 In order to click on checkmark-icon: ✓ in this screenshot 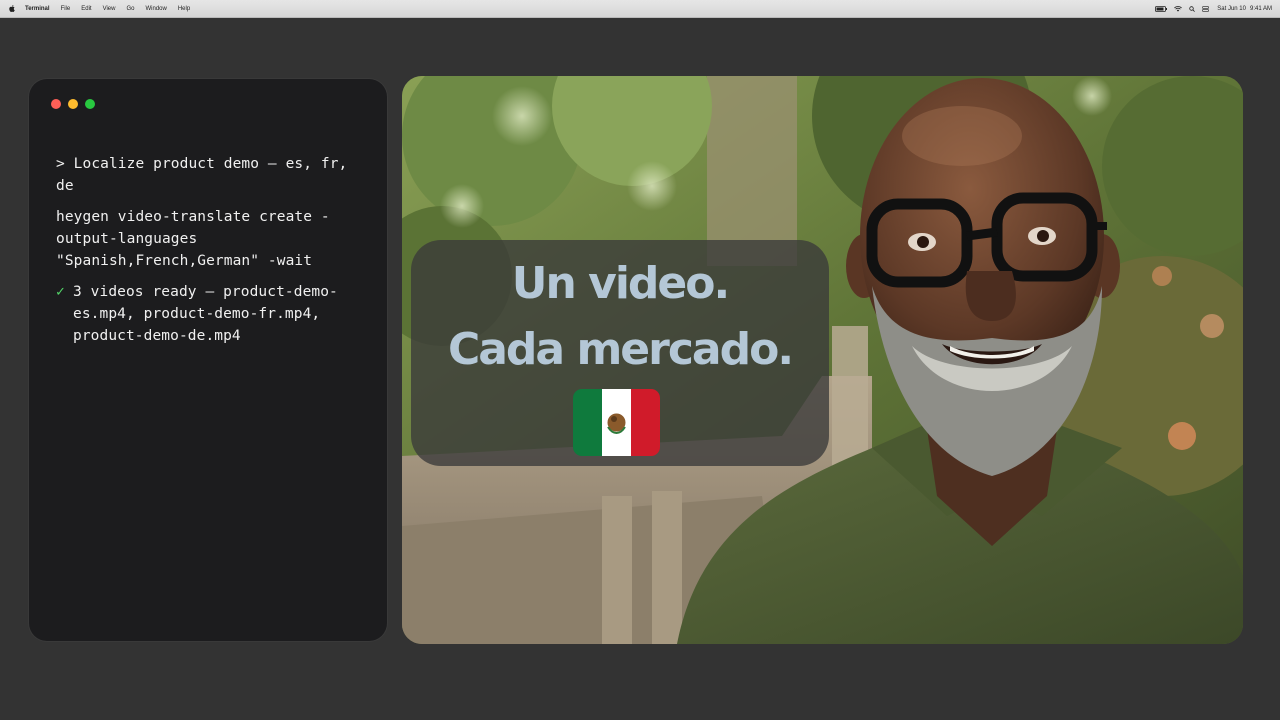, I will do `click(60, 292)`.